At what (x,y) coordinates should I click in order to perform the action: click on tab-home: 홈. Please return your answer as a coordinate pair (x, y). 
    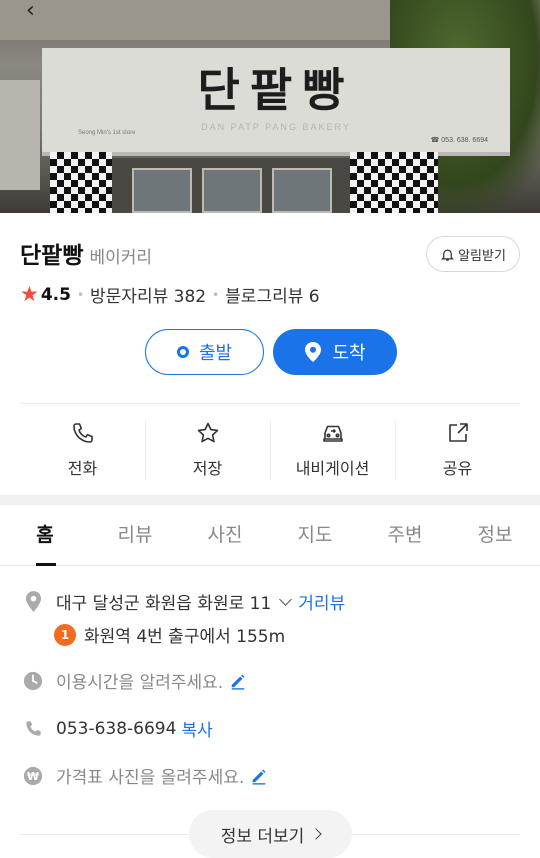
    Looking at the image, I should click on (45, 536).